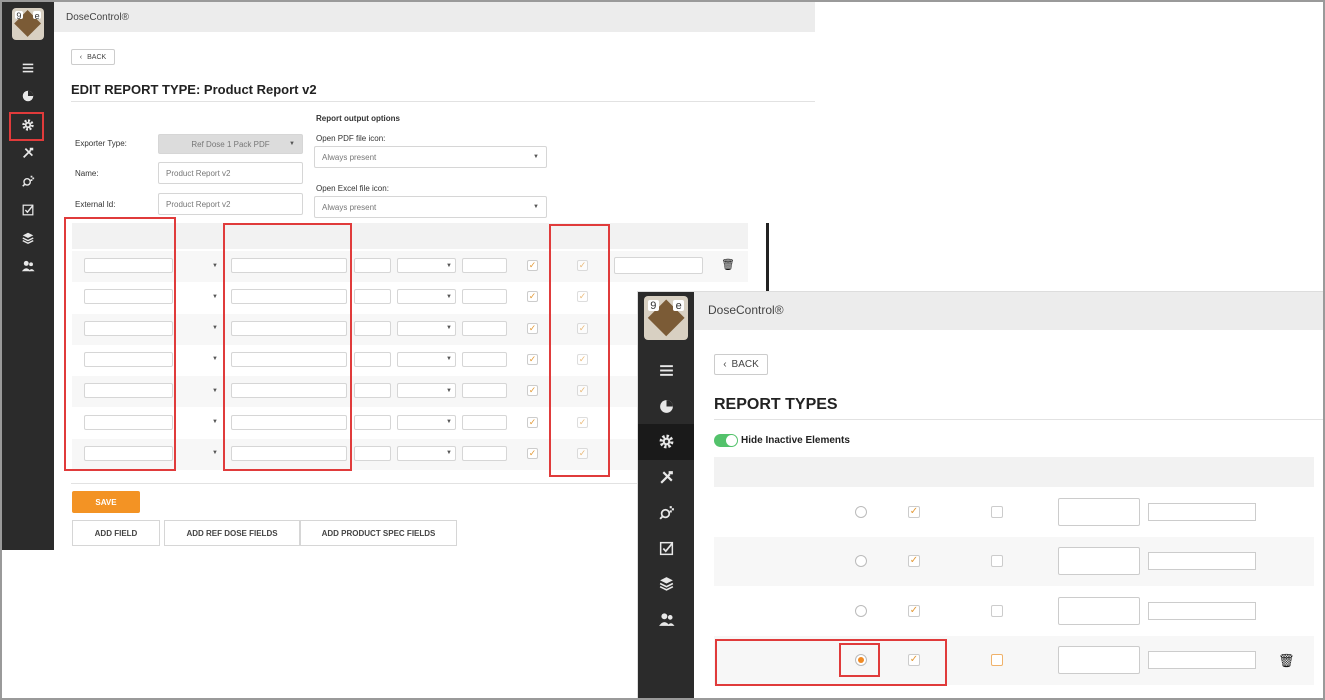 This screenshot has width=1325, height=700. I want to click on excel-icon-select: Always present ▼, so click(430, 207).